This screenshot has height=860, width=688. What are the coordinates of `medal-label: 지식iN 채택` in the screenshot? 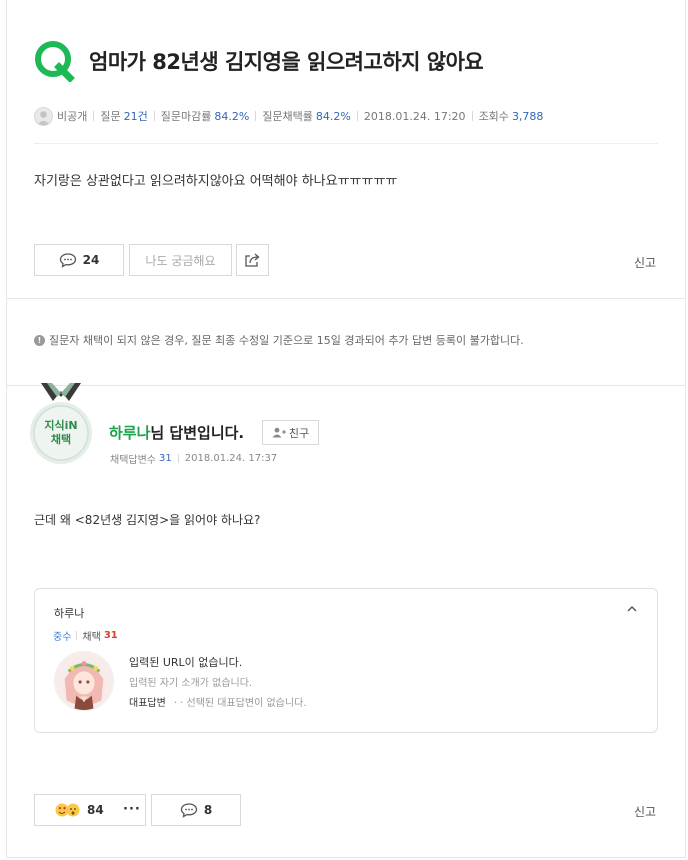 It's located at (61, 433).